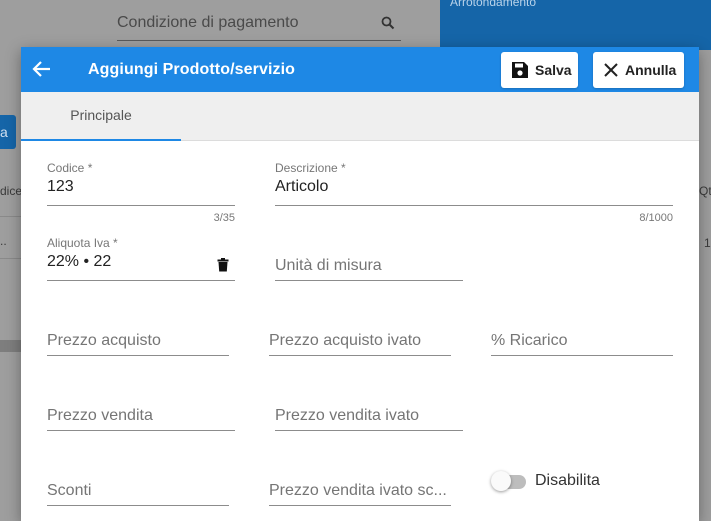 This screenshot has height=521, width=711. Describe the element at coordinates (302, 186) in the screenshot. I see `descrizione-value: Articolo` at that location.